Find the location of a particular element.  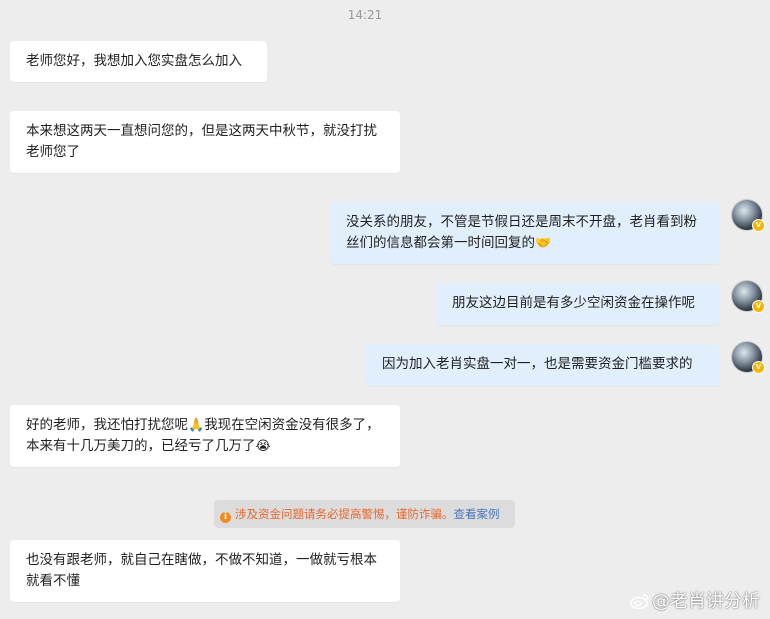

message-text: 朋友这边目前是有多少空闲资金在操作呢 is located at coordinates (573, 303).